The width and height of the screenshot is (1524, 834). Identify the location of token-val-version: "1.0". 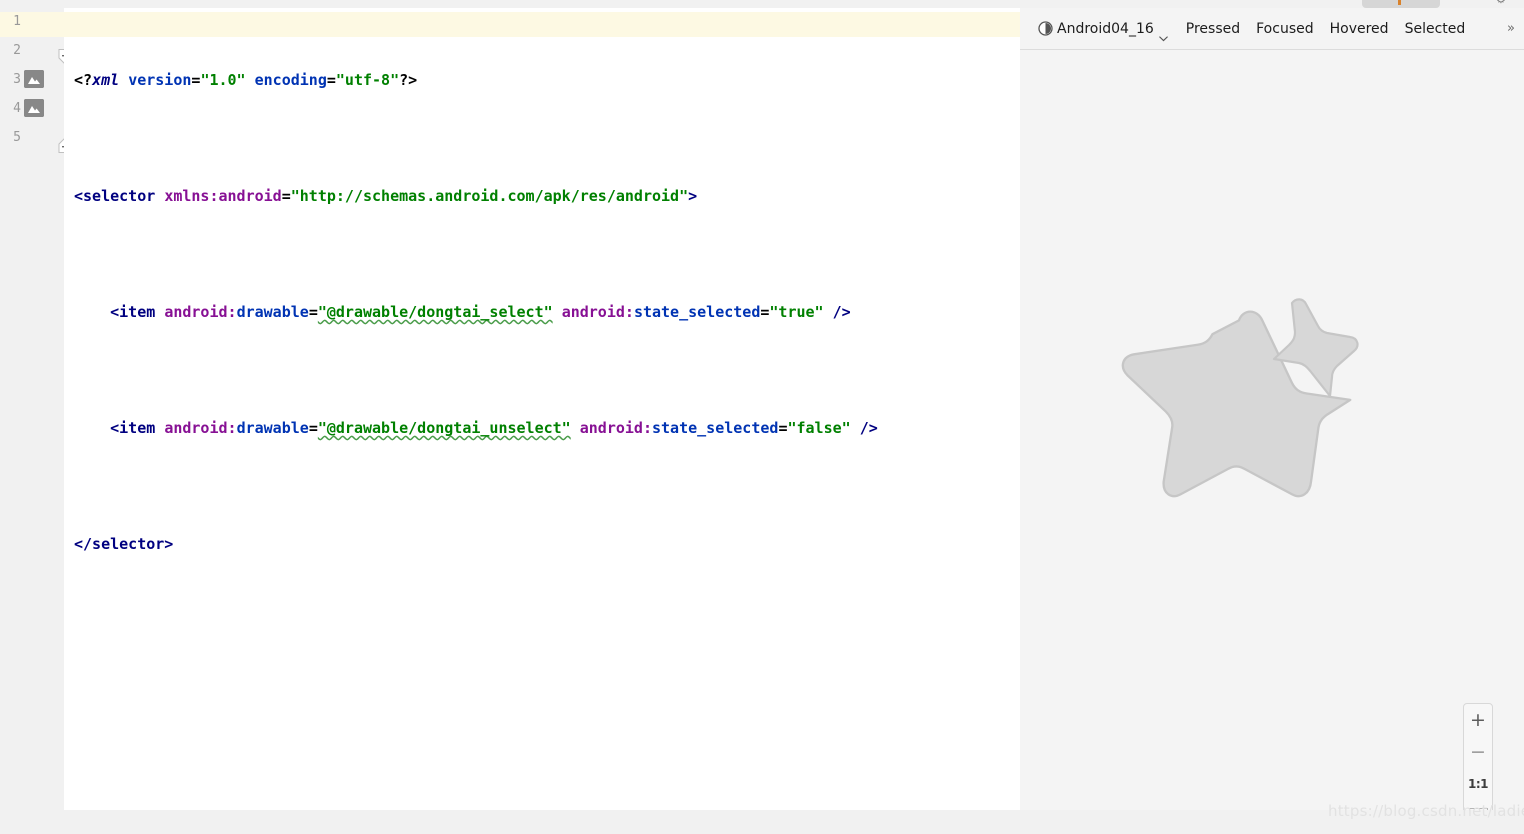
(223, 80).